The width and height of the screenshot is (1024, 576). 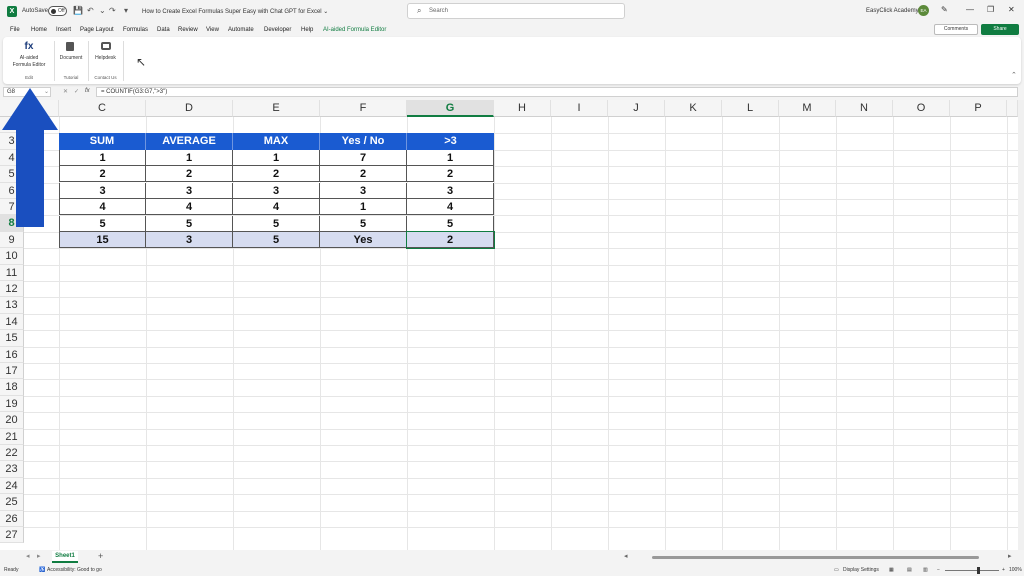 I want to click on undo-dropdown-icon: ⌄, so click(x=102, y=10).